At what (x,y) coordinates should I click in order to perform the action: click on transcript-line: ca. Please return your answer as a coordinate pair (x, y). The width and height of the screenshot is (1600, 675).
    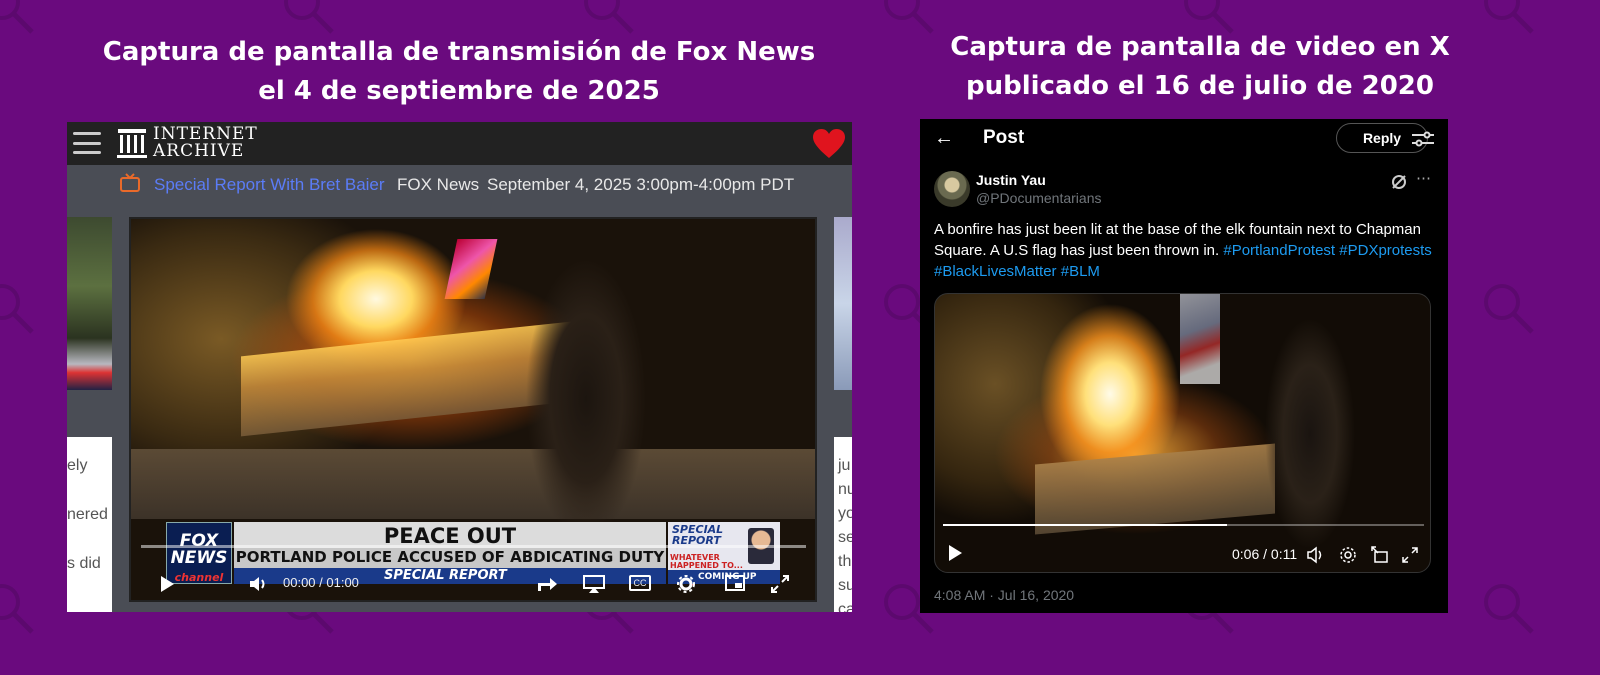
    Looking at the image, I should click on (845, 606).